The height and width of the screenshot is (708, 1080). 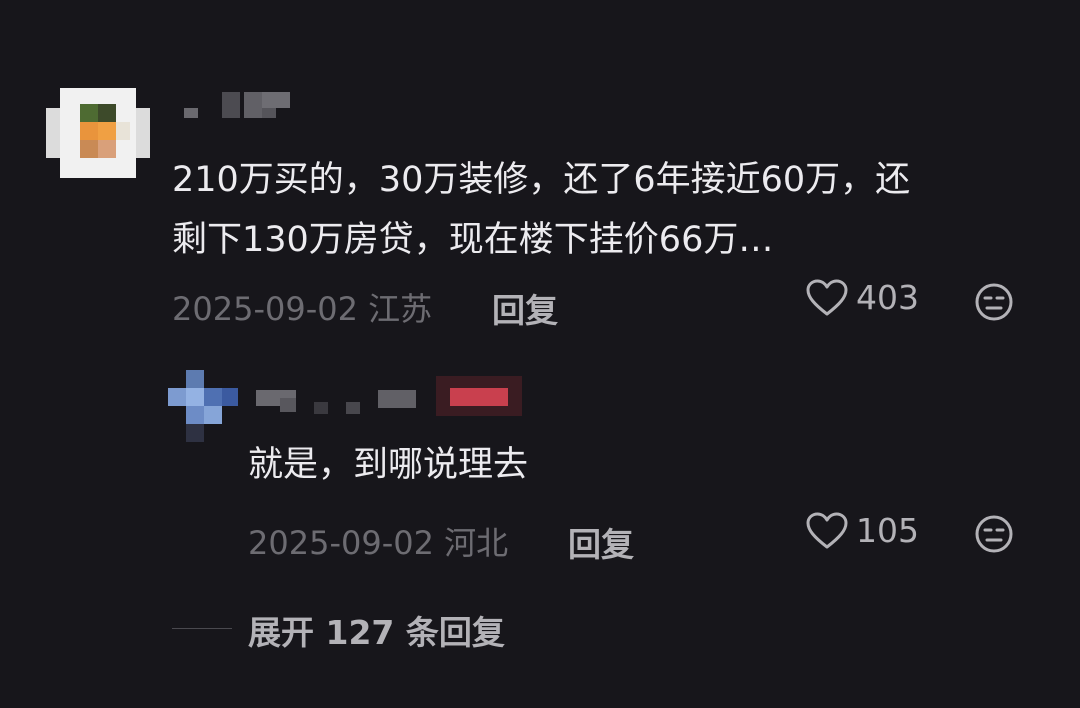 I want to click on expand-divider, so click(x=202, y=628).